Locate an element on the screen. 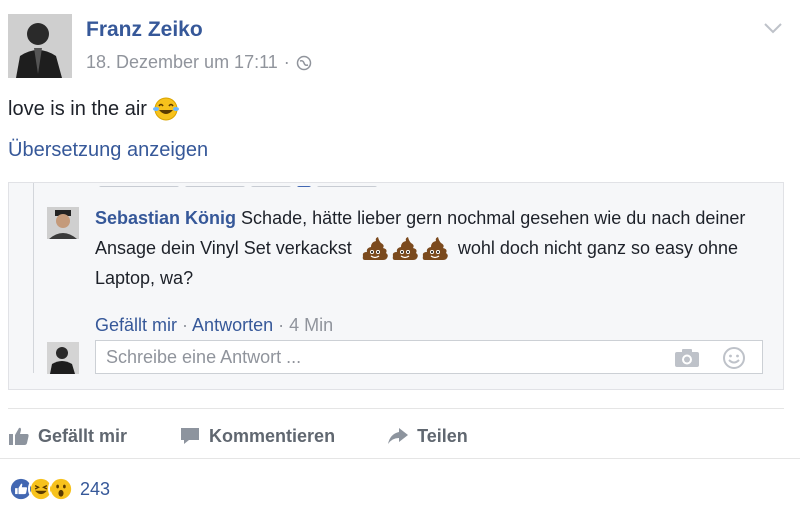  author-avatar-image is located at coordinates (40, 46).